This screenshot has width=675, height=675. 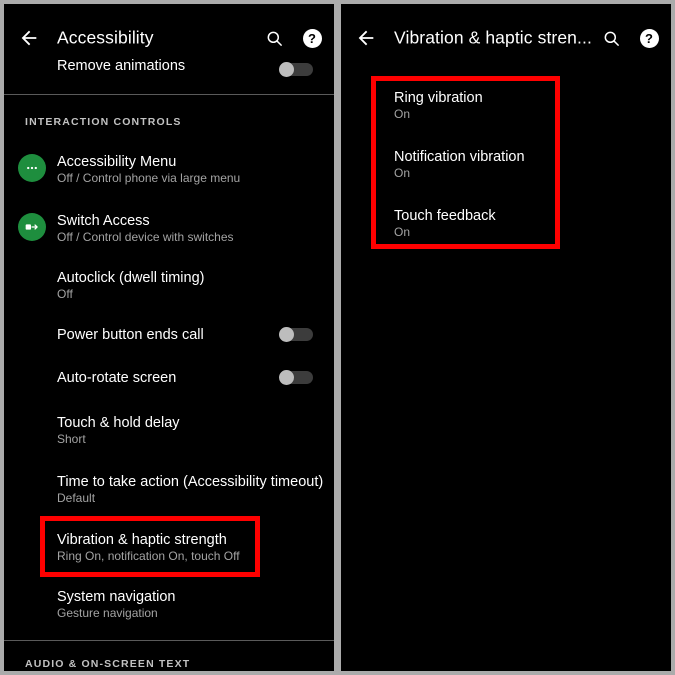 What do you see at coordinates (107, 613) in the screenshot?
I see `row-subtitle: Gesture navigation` at bounding box center [107, 613].